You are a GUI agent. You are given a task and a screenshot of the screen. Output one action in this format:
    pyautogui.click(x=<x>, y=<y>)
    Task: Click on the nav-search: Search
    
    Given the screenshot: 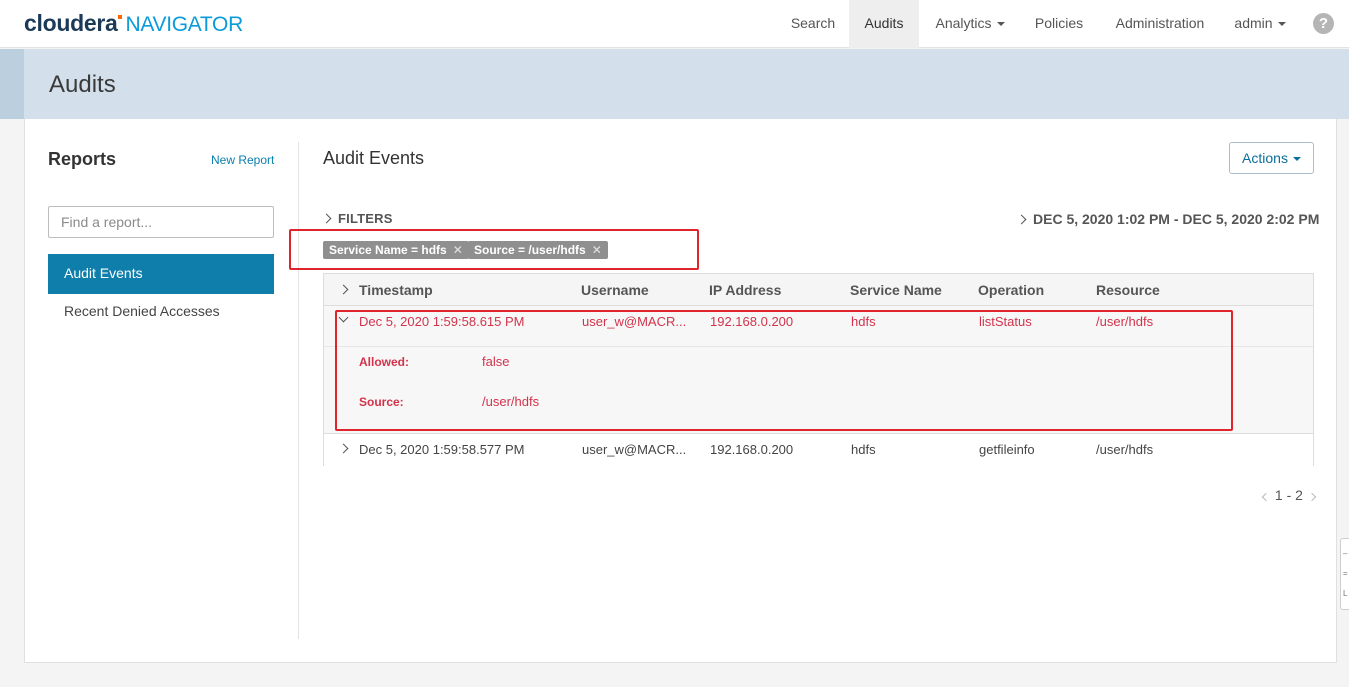 What is the action you would take?
    pyautogui.click(x=813, y=24)
    